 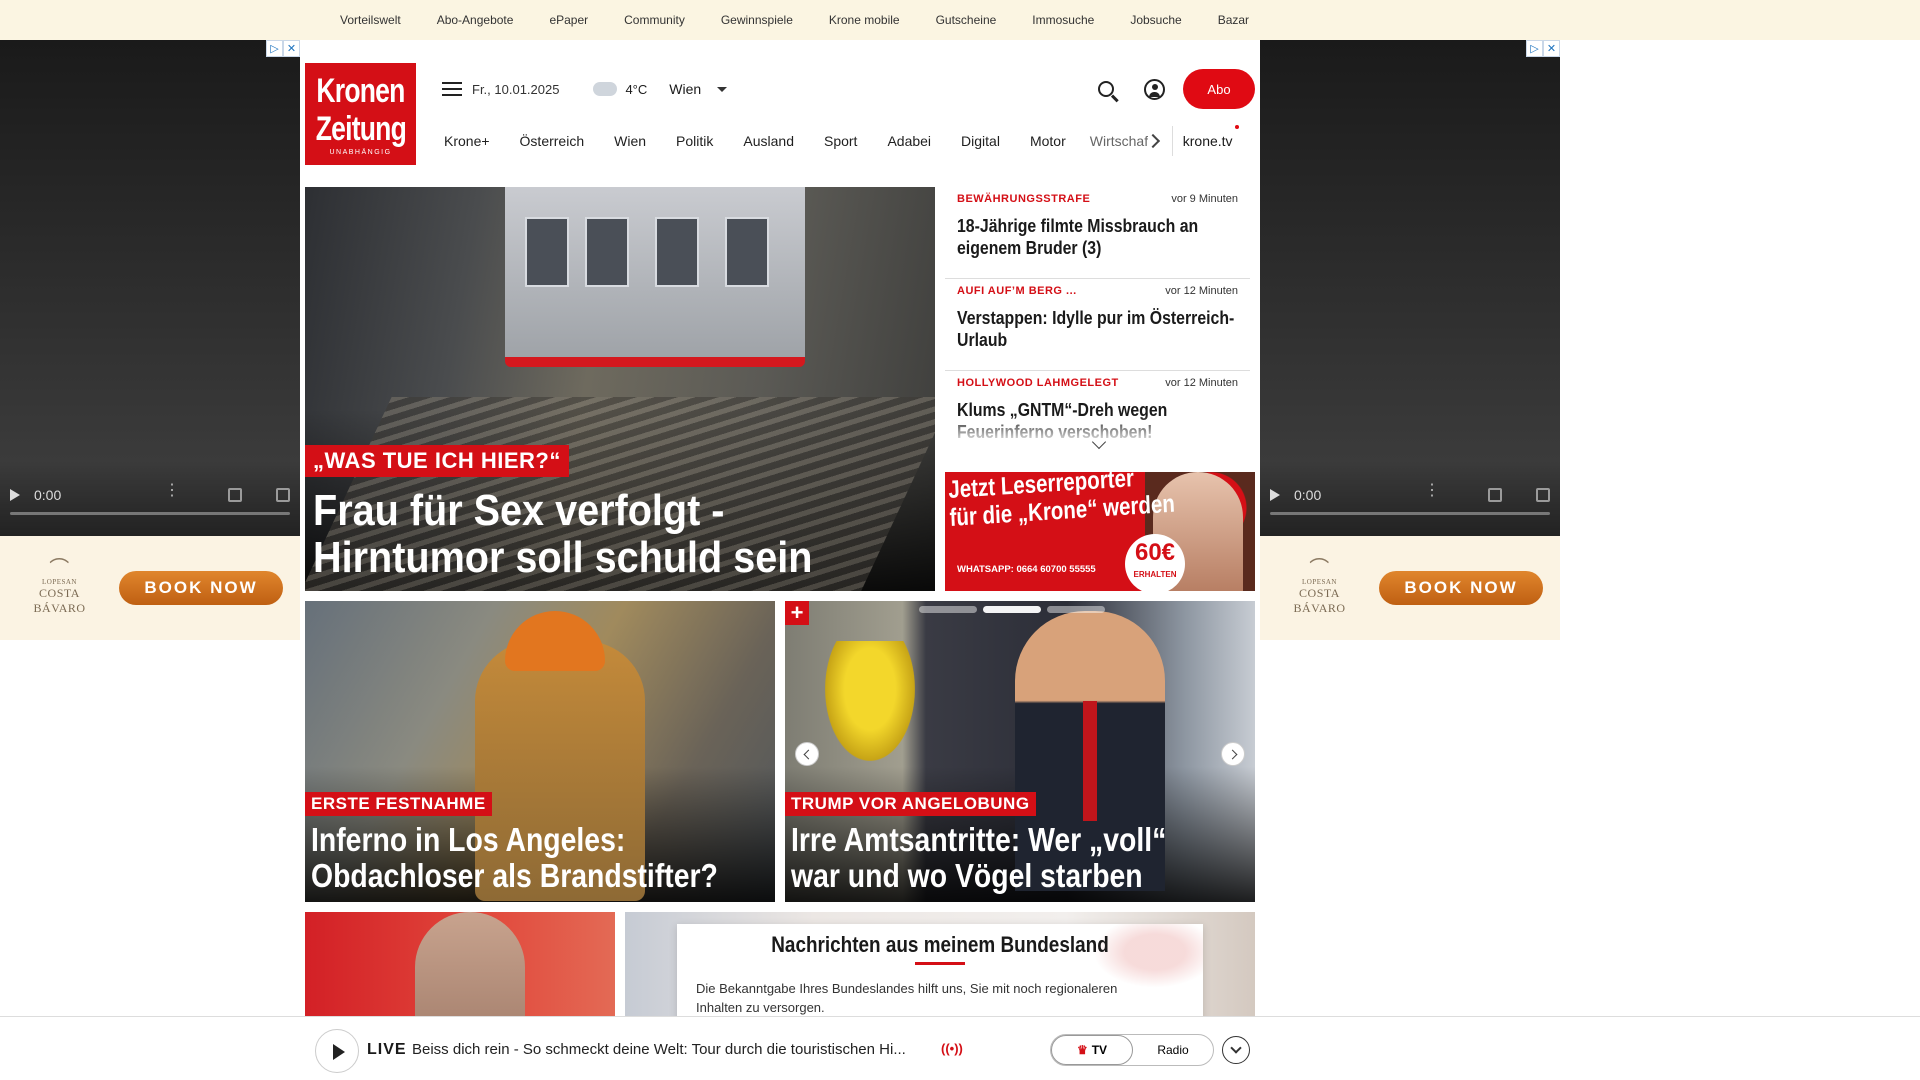 What do you see at coordinates (1024, 199) in the screenshot?
I see `ticker-category: BEWÄHRUNGSSTRAFE` at bounding box center [1024, 199].